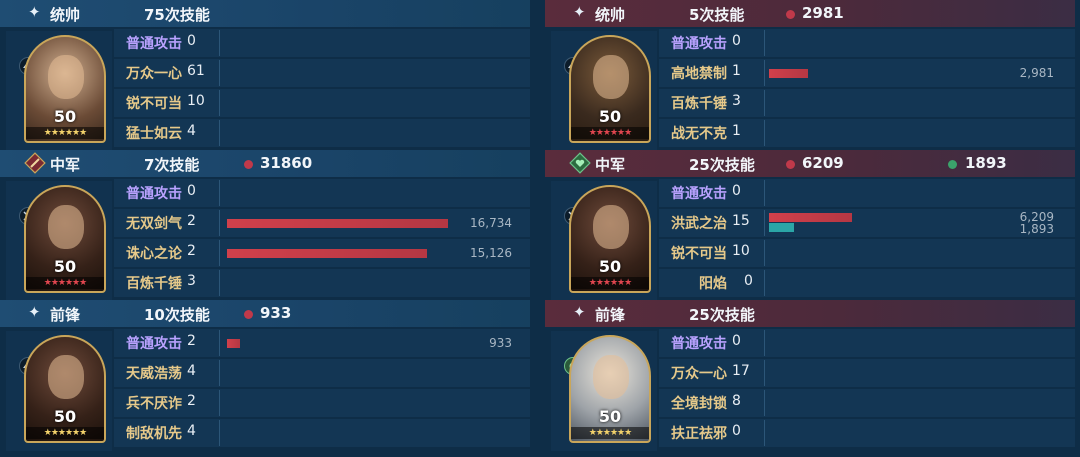  Describe the element at coordinates (867, 402) in the screenshot. I see `skill-row: 全境封锁 8` at that location.